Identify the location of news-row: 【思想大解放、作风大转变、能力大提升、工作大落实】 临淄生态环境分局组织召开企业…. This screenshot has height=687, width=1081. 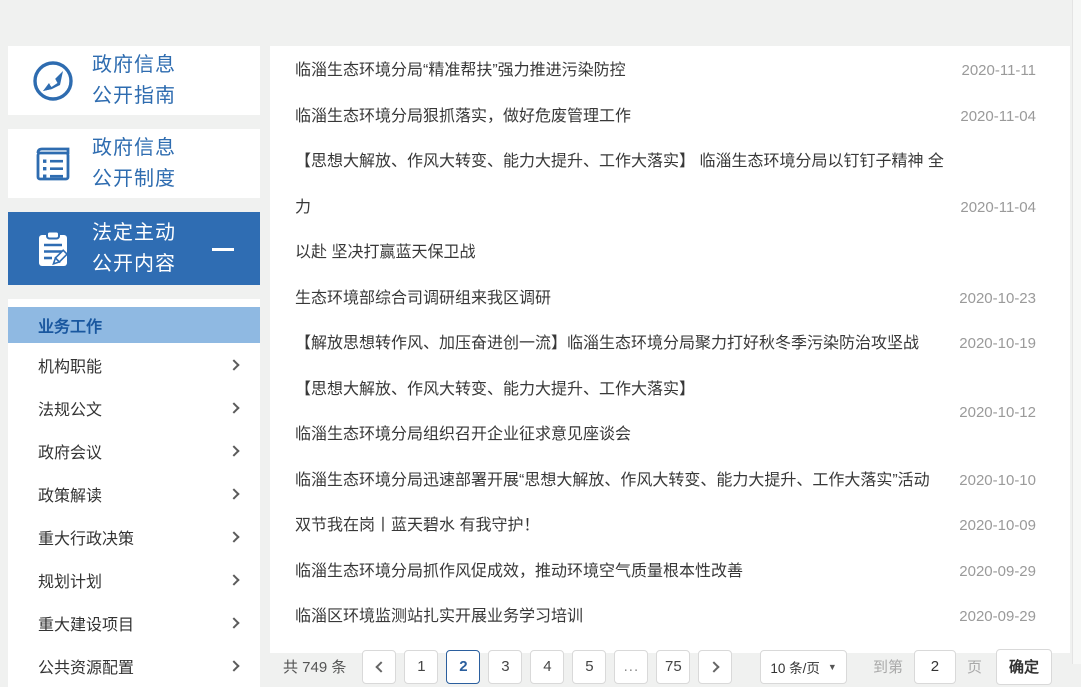
(670, 412).